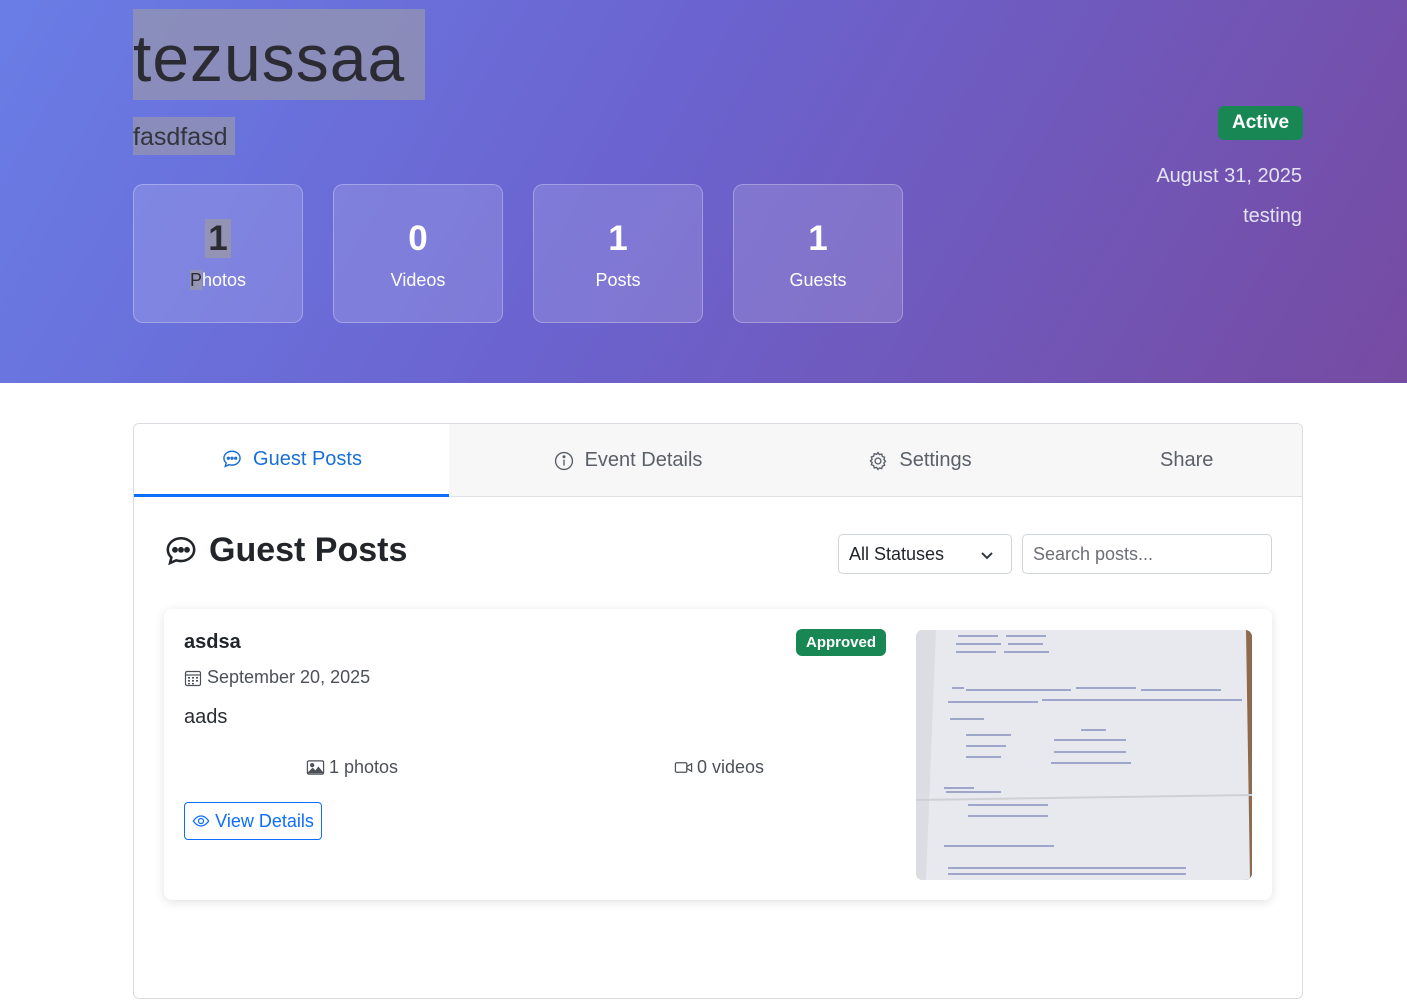  What do you see at coordinates (1272, 216) in the screenshot?
I see `event-location: testing` at bounding box center [1272, 216].